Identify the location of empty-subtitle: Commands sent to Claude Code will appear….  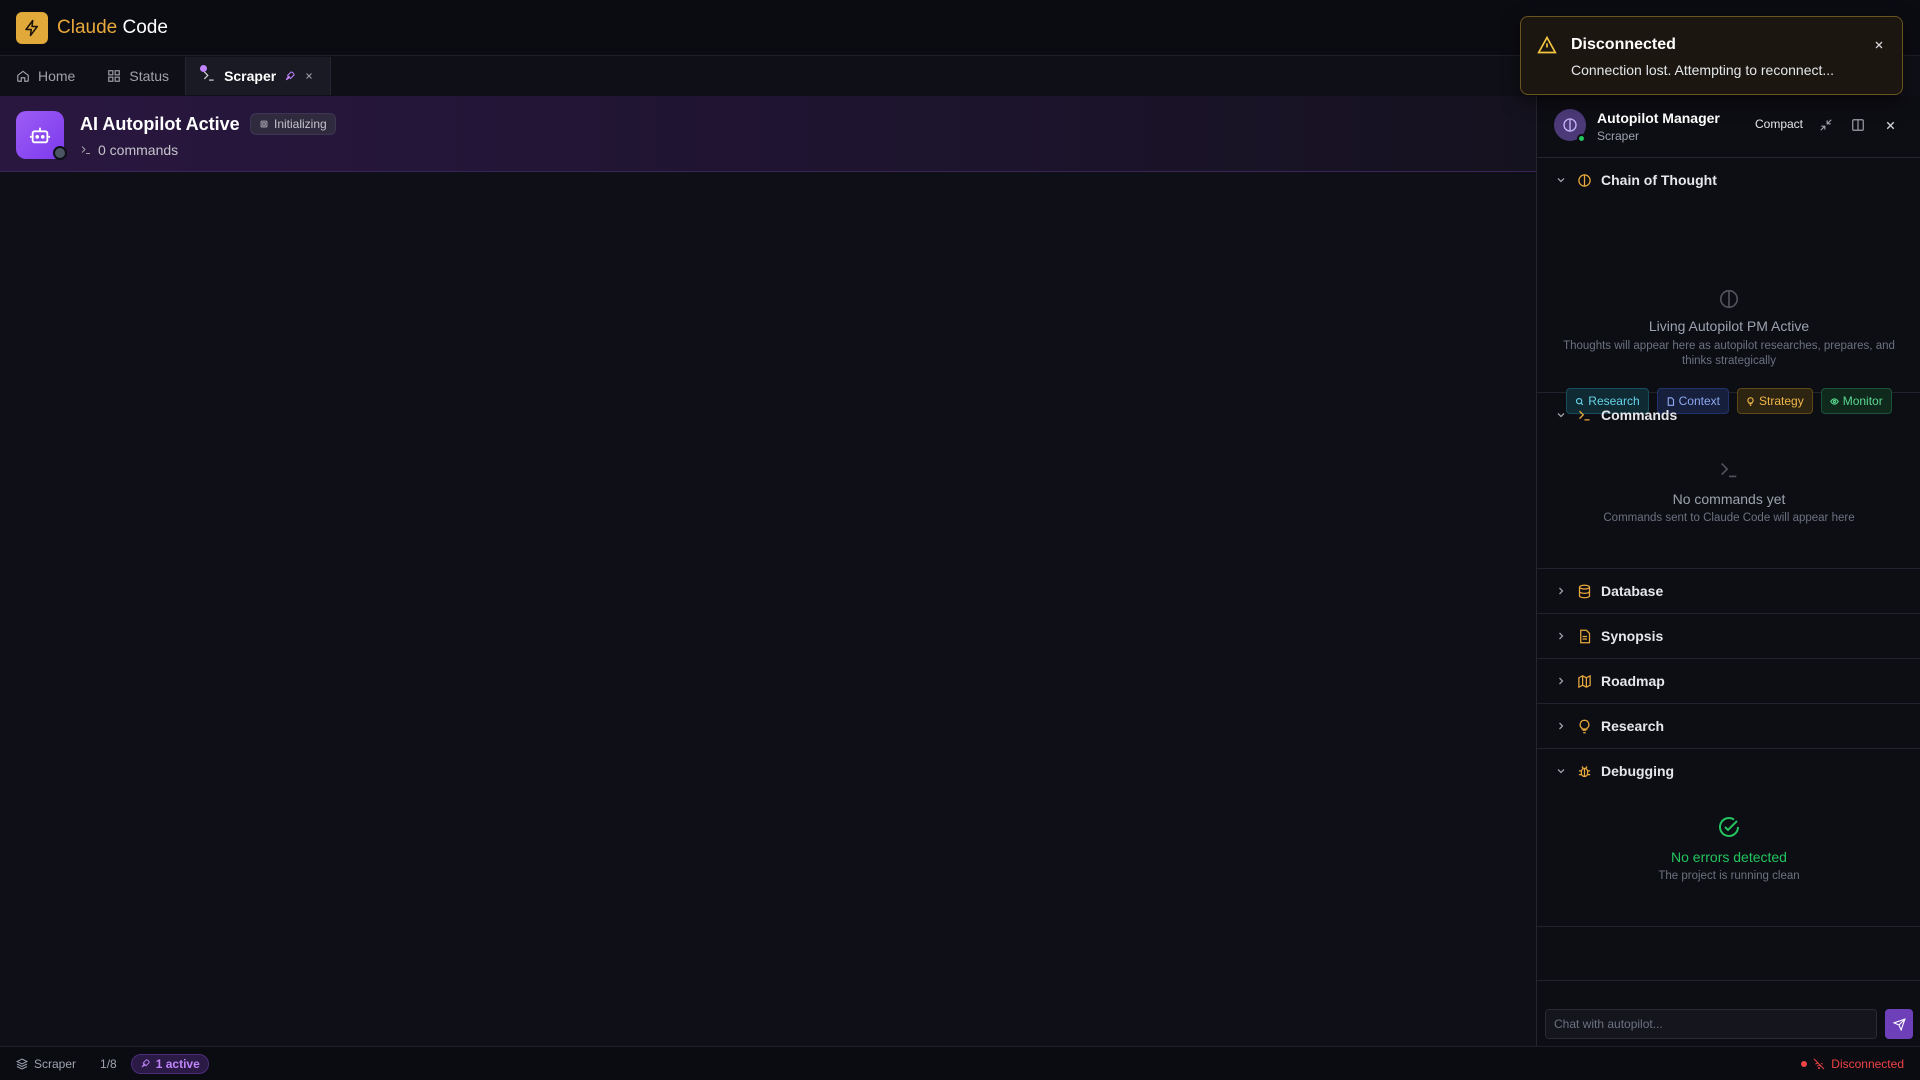
(1729, 518).